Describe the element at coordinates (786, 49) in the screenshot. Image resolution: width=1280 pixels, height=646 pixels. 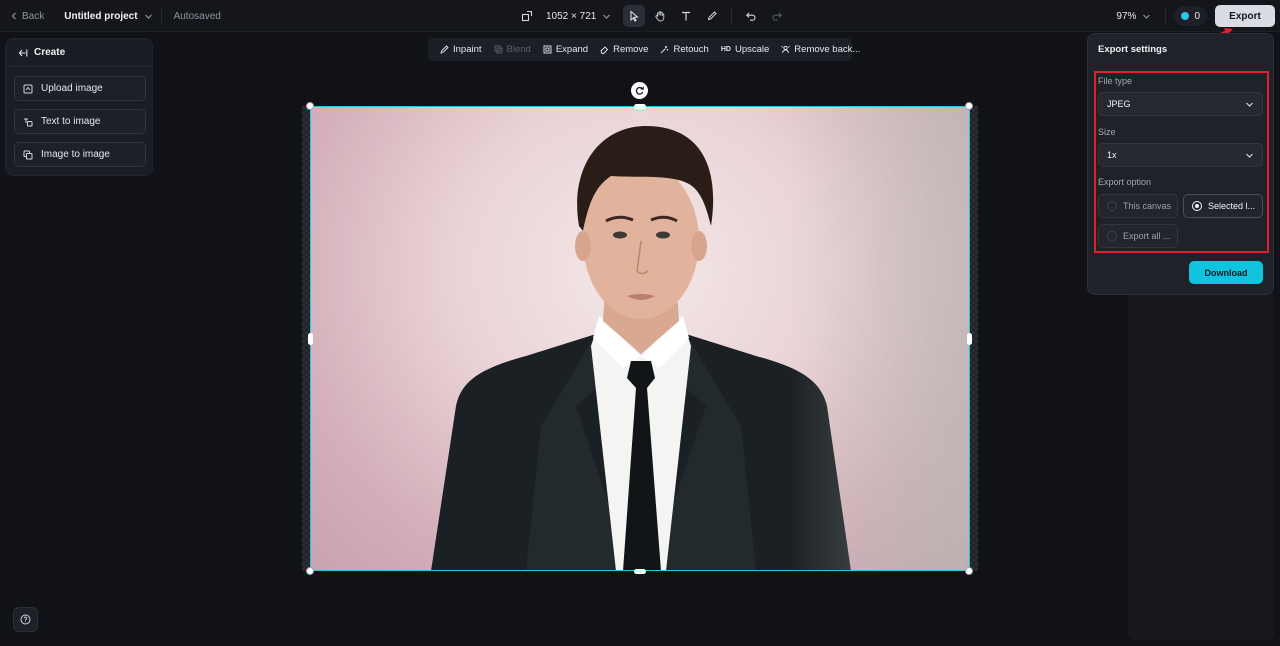
I see `remove-background-icon` at that location.